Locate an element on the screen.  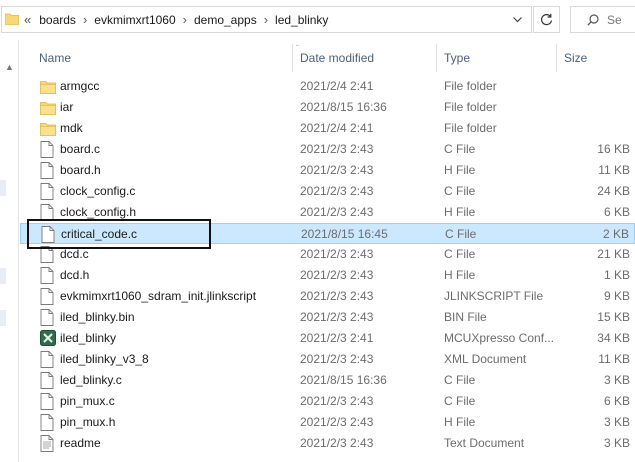
search-input: Se is located at coordinates (602, 19).